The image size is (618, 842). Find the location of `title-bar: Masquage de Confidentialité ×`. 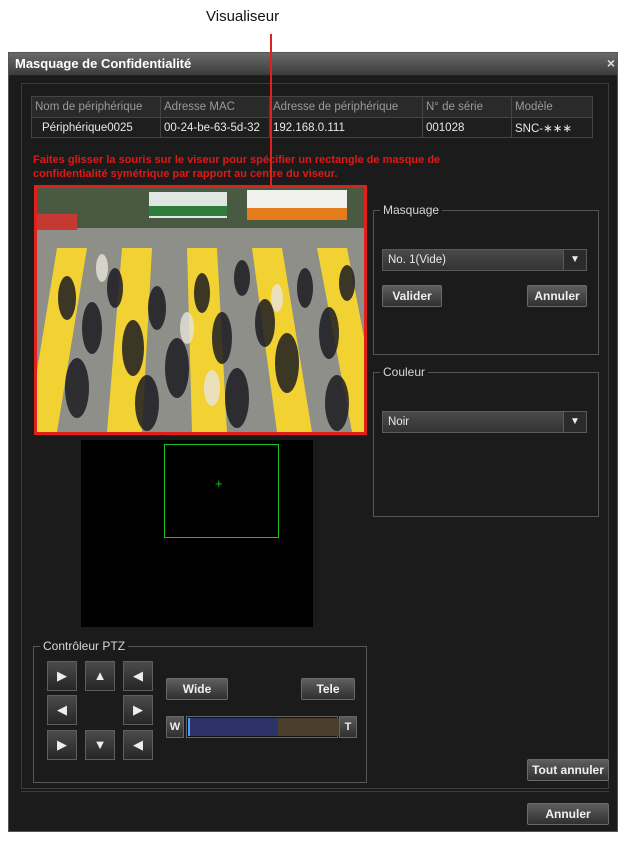

title-bar: Masquage de Confidentialité × is located at coordinates (313, 64).